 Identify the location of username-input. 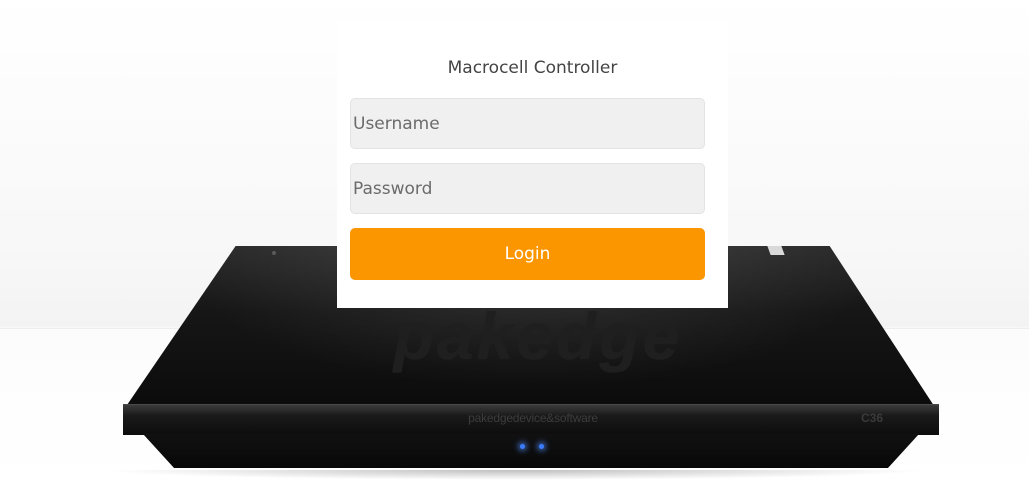
(527, 123).